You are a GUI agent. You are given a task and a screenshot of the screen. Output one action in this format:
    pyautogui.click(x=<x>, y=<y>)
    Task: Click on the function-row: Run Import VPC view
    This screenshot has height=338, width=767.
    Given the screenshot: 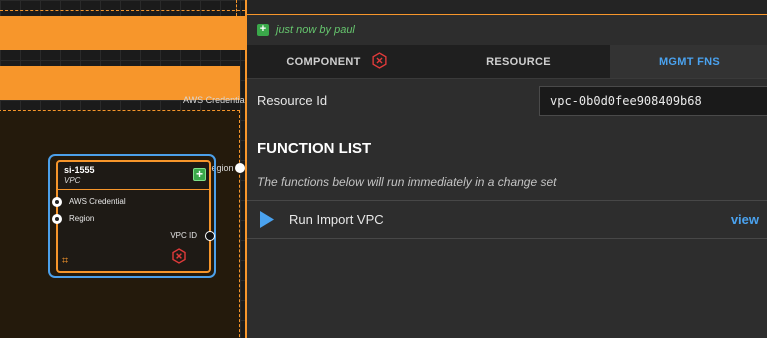 What is the action you would take?
    pyautogui.click(x=507, y=219)
    